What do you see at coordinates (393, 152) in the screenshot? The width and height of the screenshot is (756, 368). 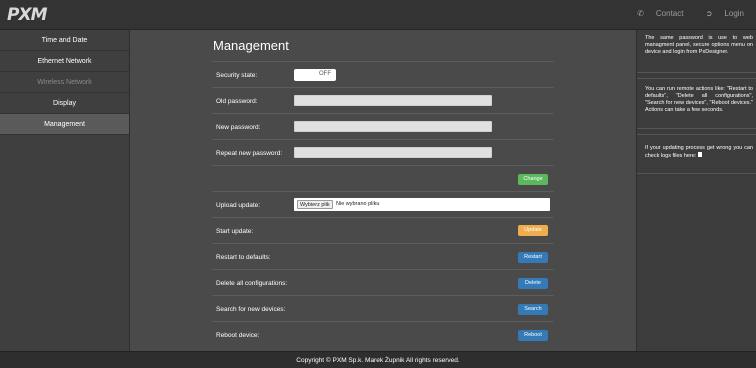 I see `repeat-password-field` at bounding box center [393, 152].